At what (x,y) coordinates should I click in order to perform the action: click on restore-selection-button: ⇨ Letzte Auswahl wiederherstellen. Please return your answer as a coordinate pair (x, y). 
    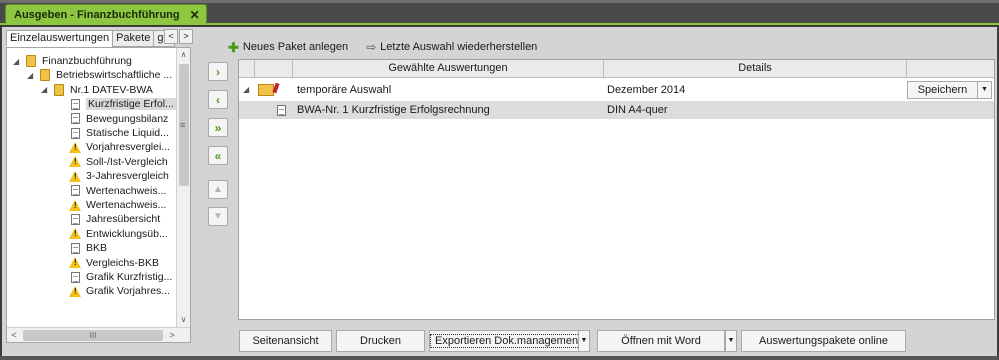
    Looking at the image, I should click on (451, 47).